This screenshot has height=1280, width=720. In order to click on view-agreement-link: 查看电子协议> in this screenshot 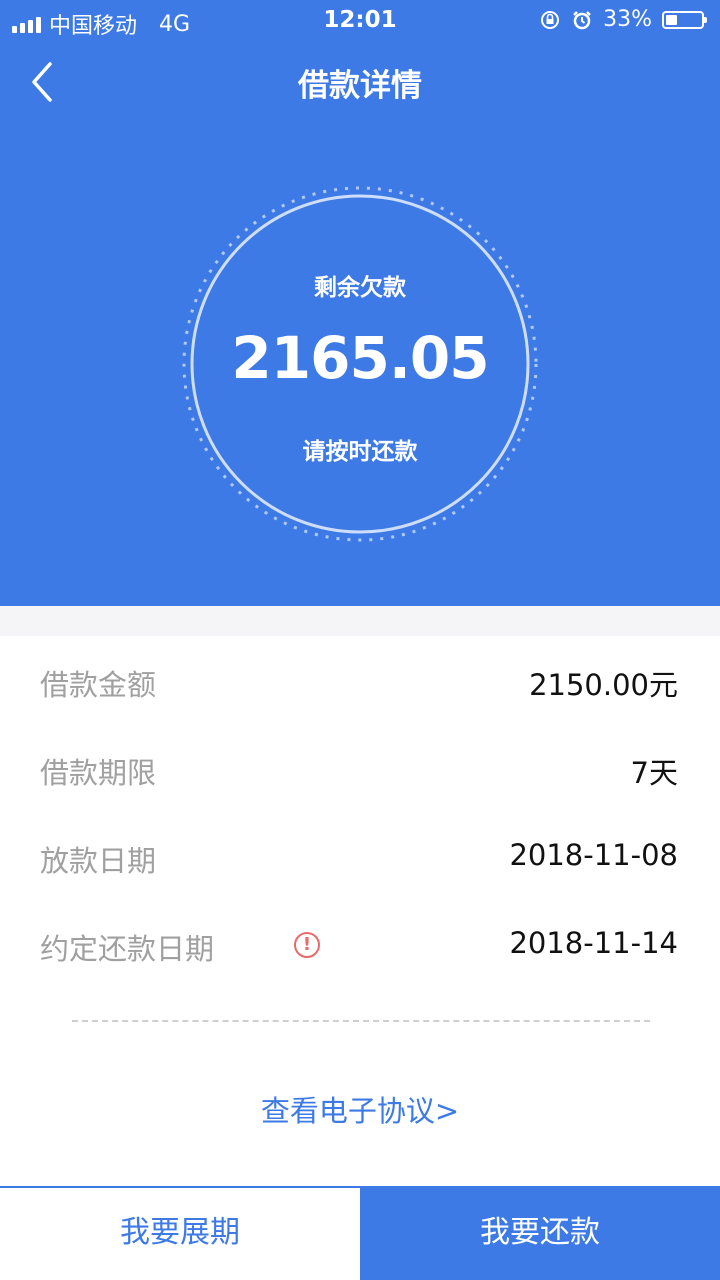, I will do `click(360, 1109)`.